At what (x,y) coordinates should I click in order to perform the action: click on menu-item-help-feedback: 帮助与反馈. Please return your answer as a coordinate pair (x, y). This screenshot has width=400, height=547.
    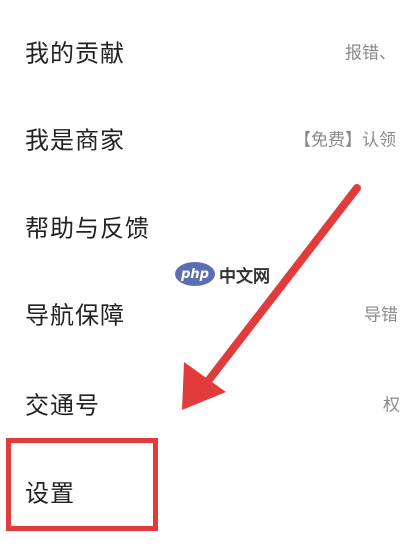
    Looking at the image, I should click on (200, 226).